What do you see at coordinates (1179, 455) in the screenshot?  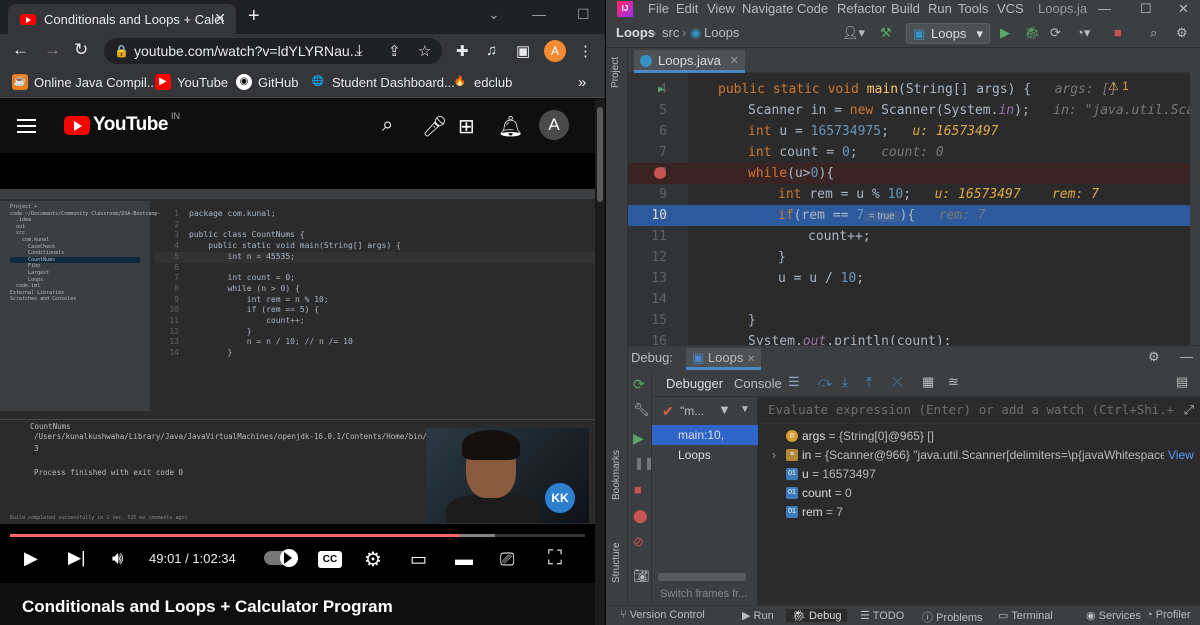 I see `view-link: View` at bounding box center [1179, 455].